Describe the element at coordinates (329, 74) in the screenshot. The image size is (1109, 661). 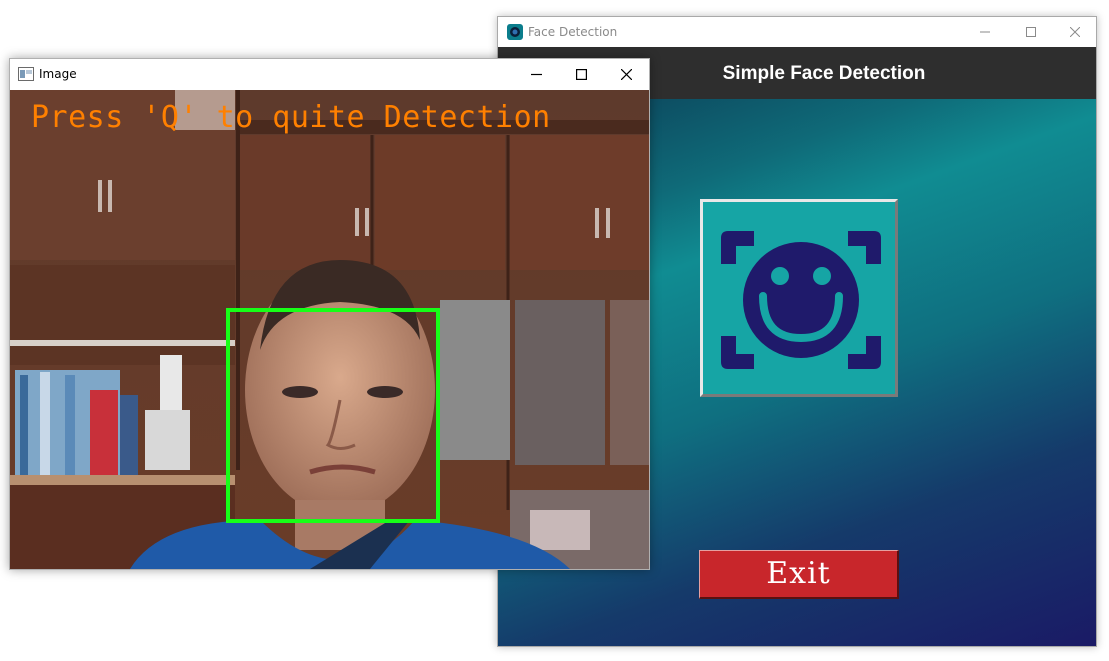
I see `image-titlebar: Image` at that location.